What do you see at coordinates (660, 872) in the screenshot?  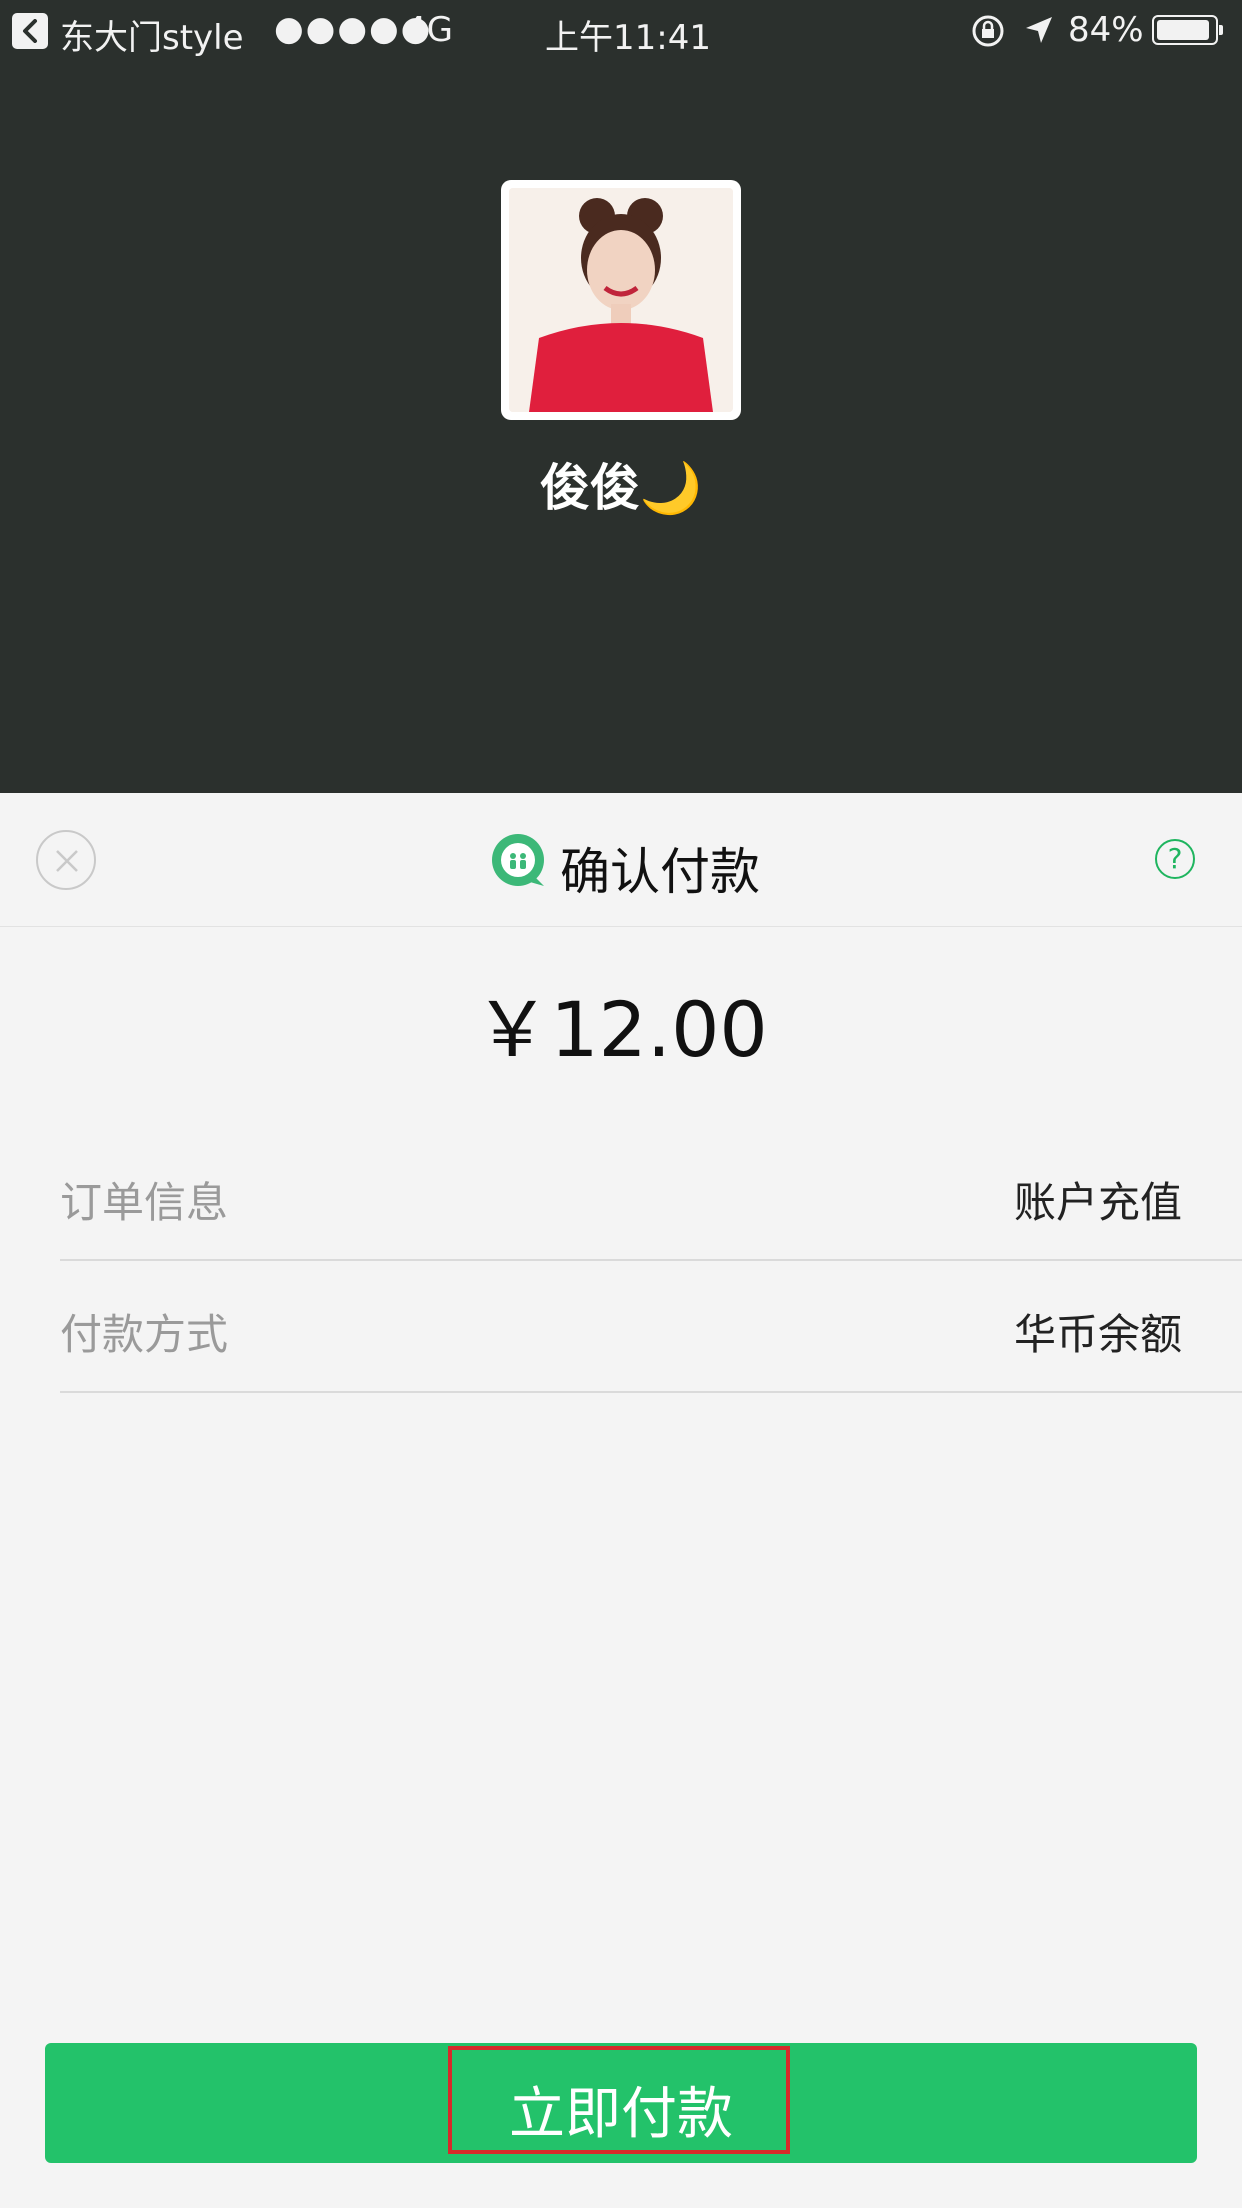 I see `sheet-title: 确认付款` at bounding box center [660, 872].